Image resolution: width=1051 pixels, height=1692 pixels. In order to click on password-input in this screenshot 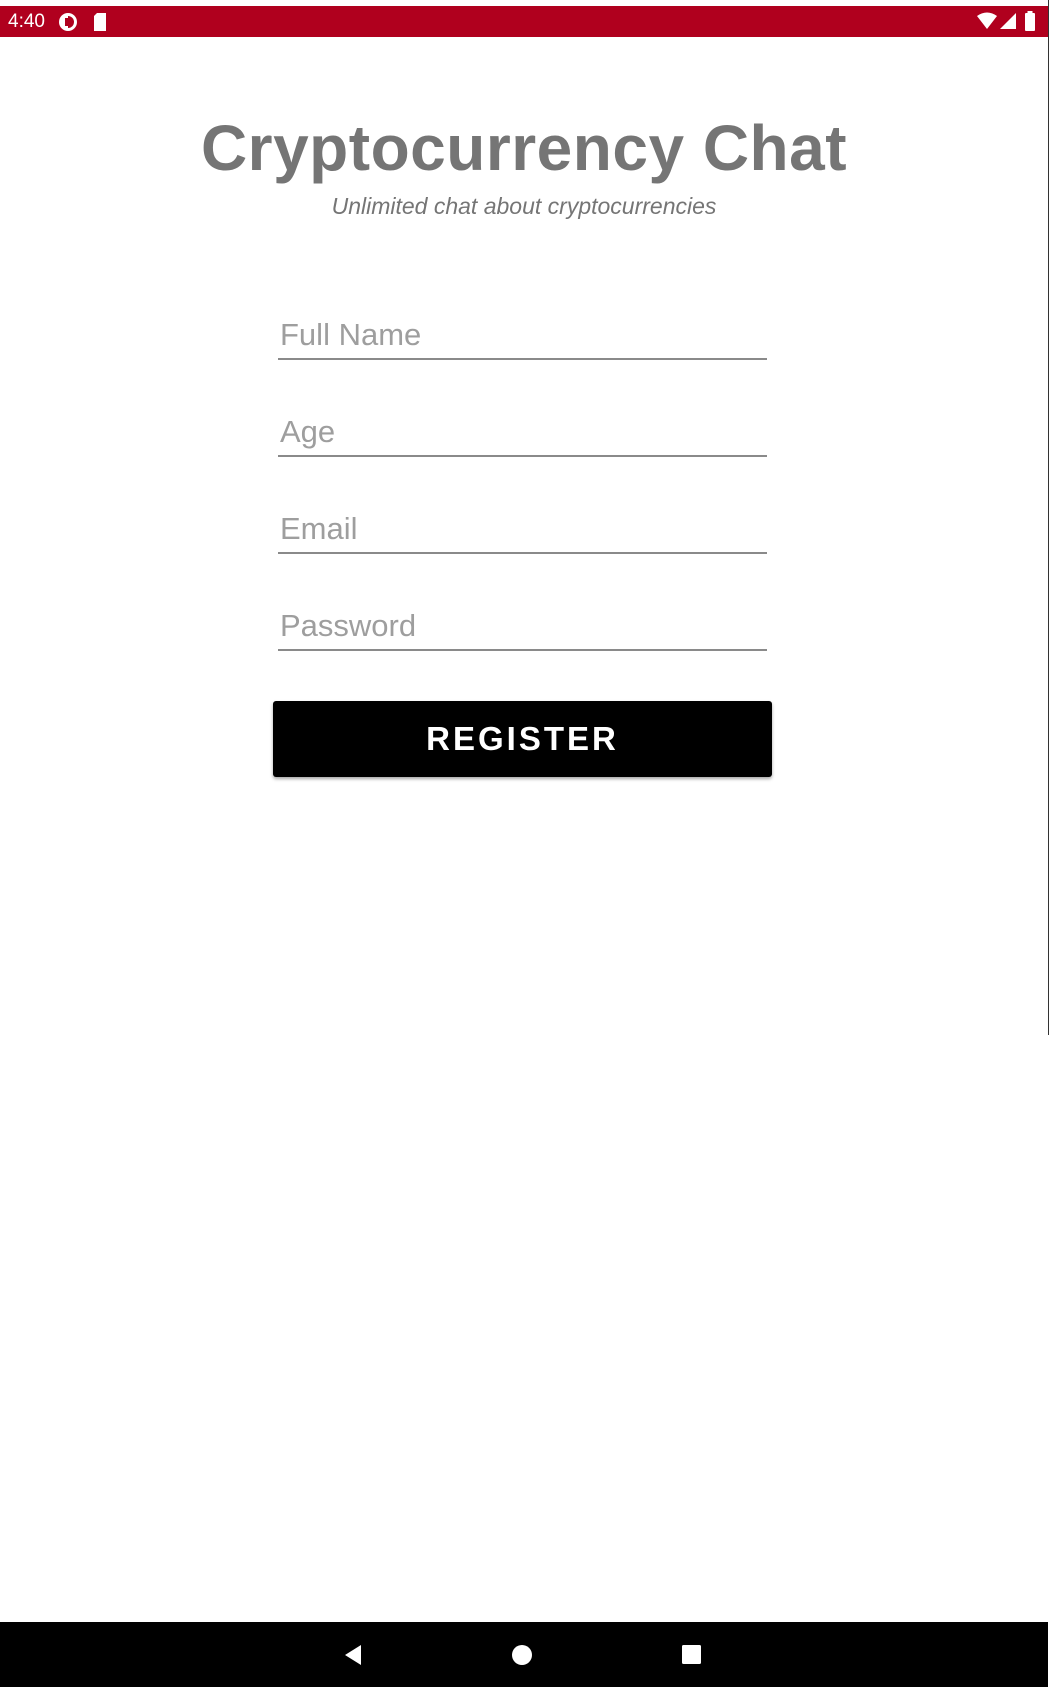, I will do `click(522, 627)`.